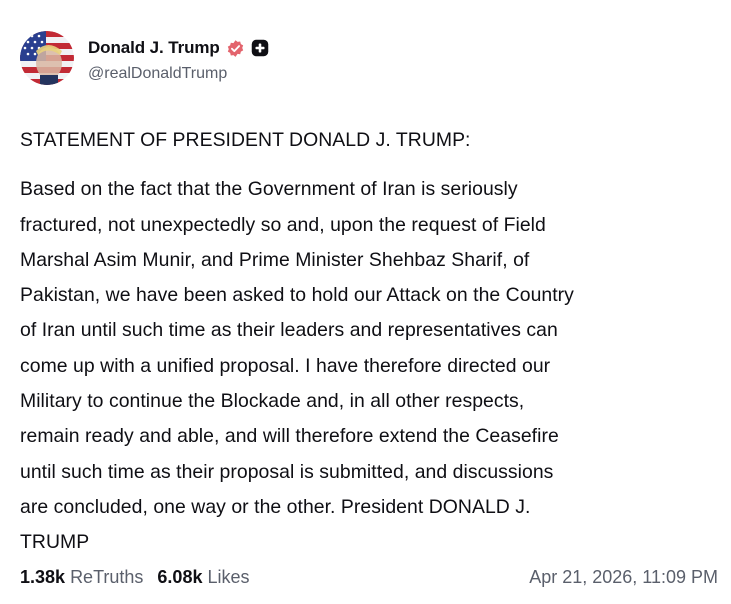 The width and height of the screenshot is (731, 604). I want to click on retruths-label: ReTruths, so click(107, 577).